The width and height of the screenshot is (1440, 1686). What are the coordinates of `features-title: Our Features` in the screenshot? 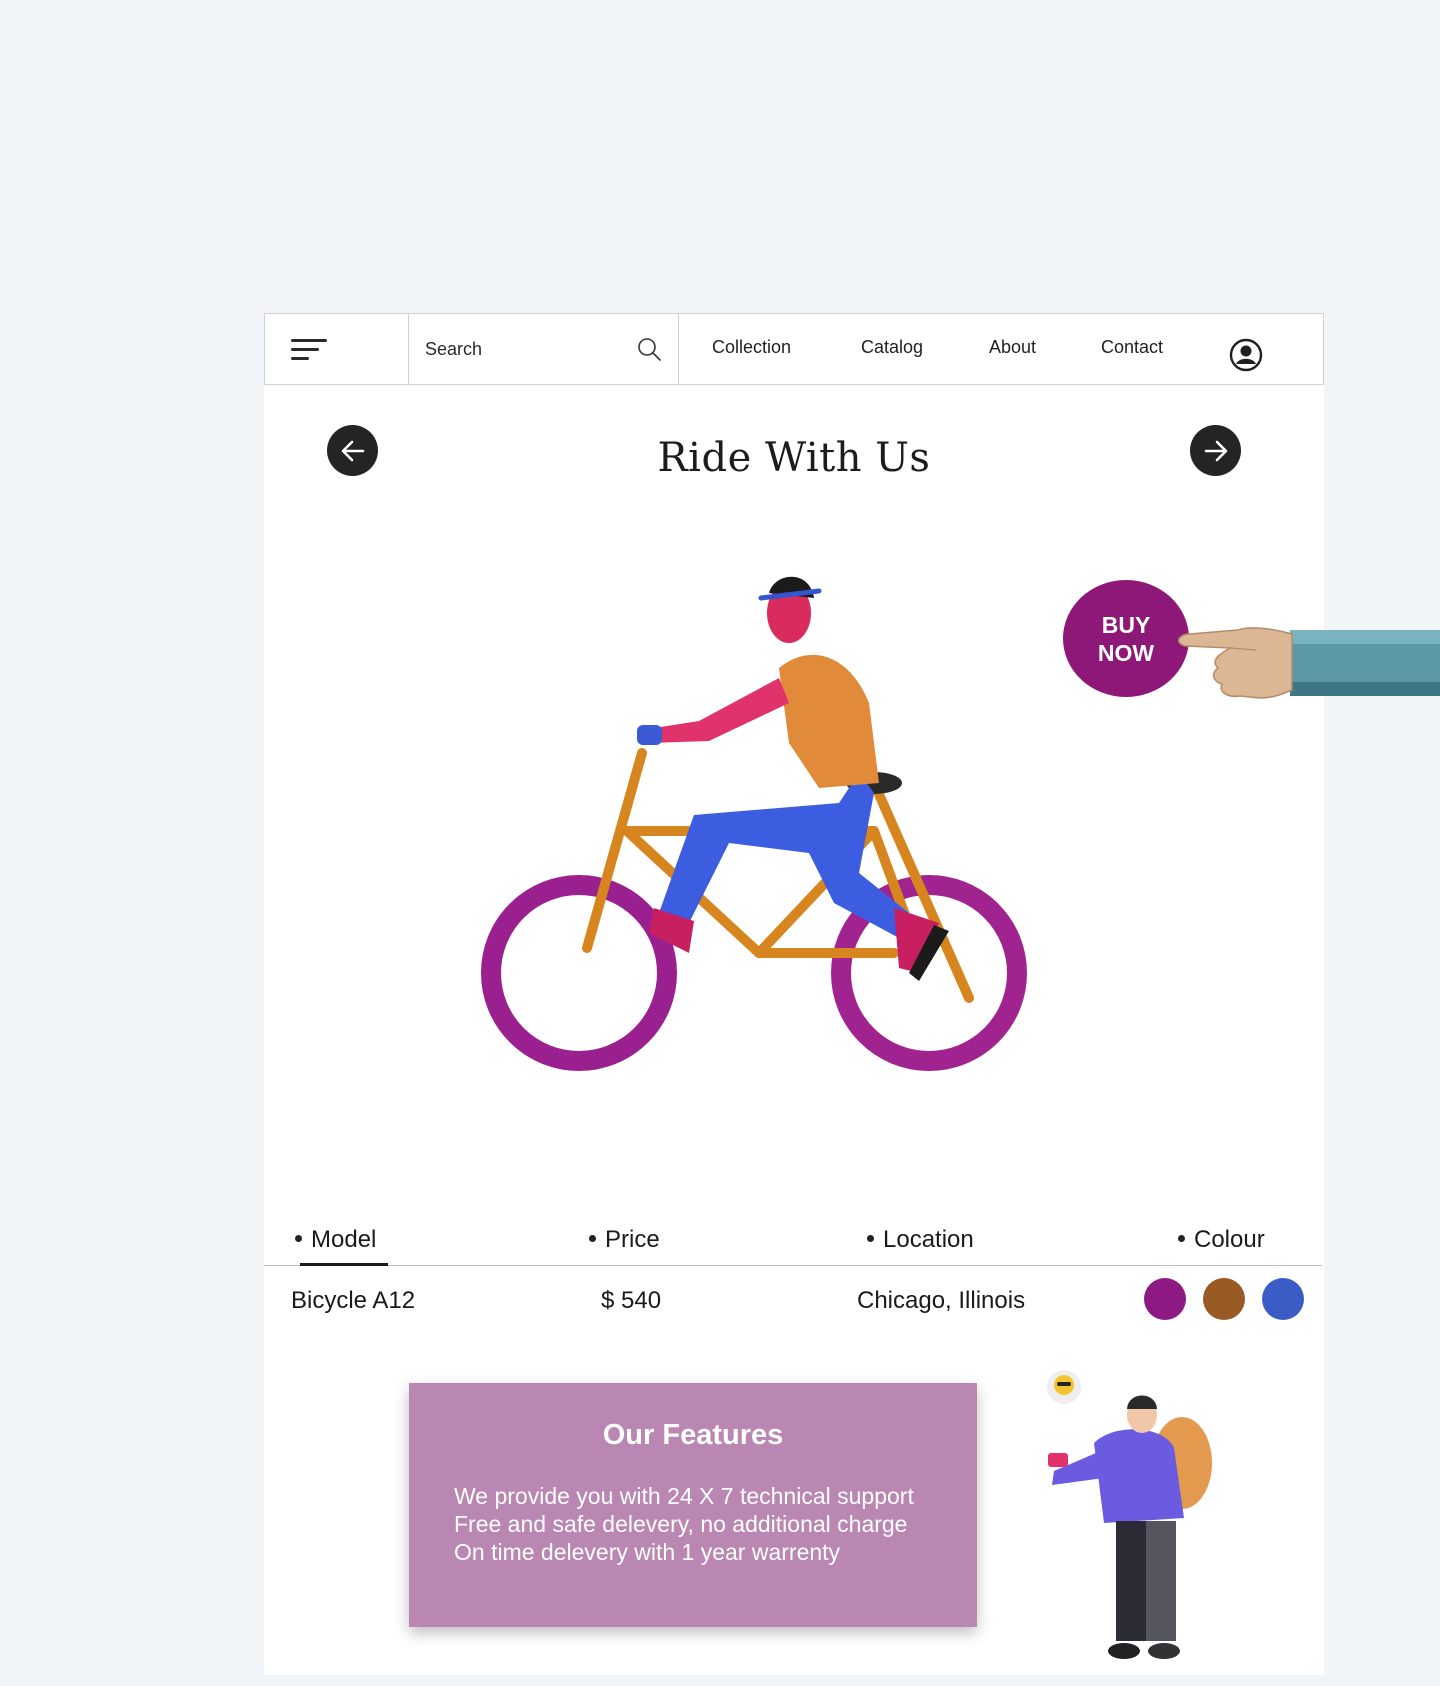 It's located at (693, 1435).